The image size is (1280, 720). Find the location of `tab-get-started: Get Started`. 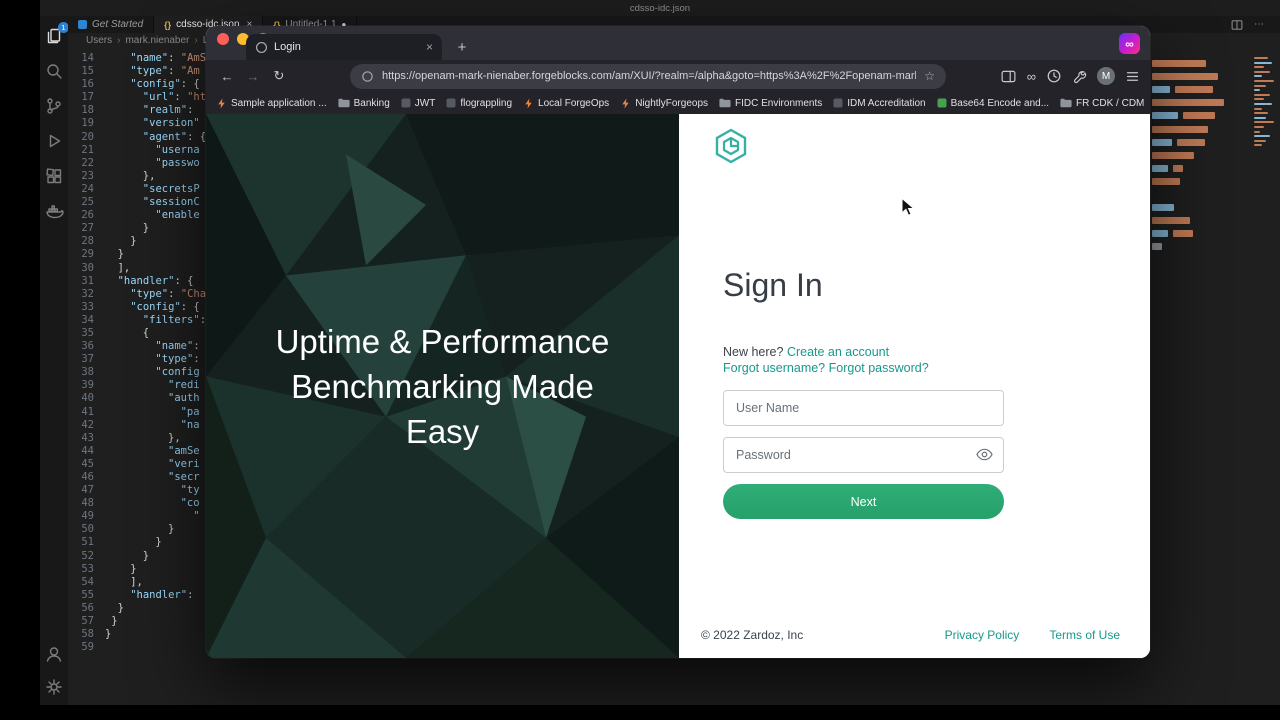

tab-get-started: Get Started is located at coordinates (111, 24).